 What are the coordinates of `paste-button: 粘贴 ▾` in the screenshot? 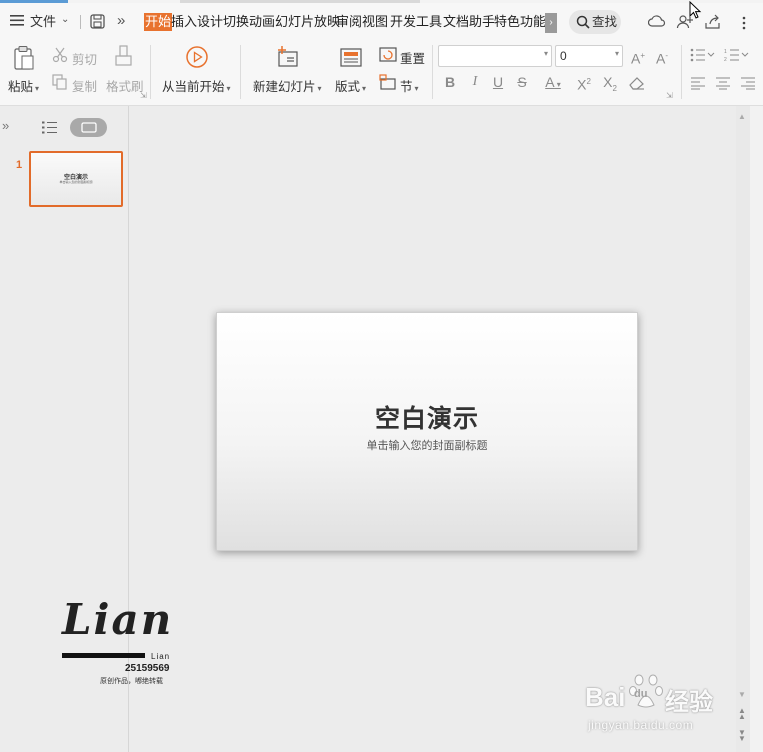 It's located at (23, 85).